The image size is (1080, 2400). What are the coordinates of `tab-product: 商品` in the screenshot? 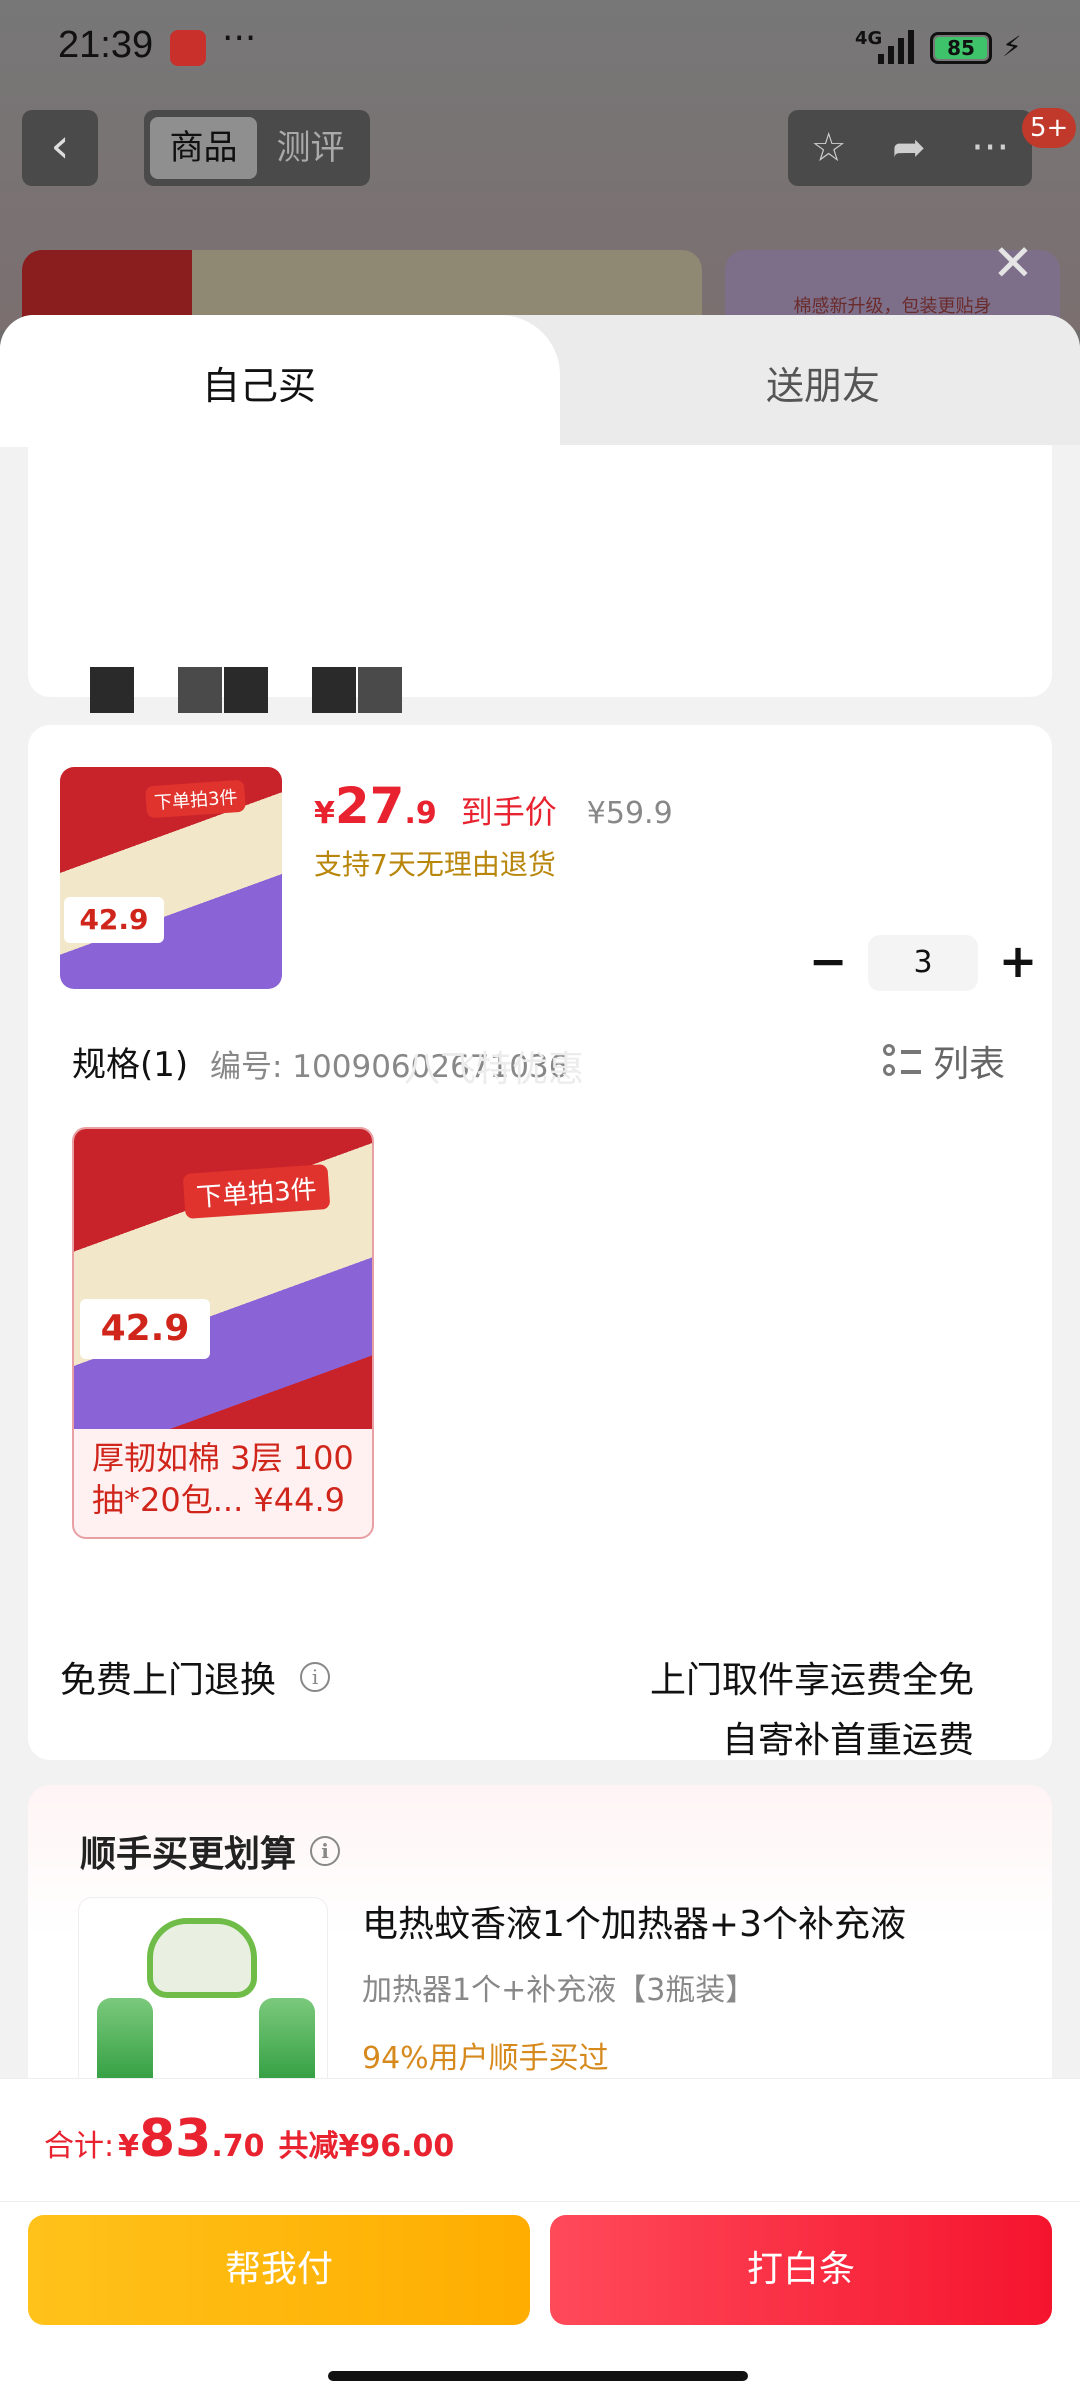 It's located at (203, 148).